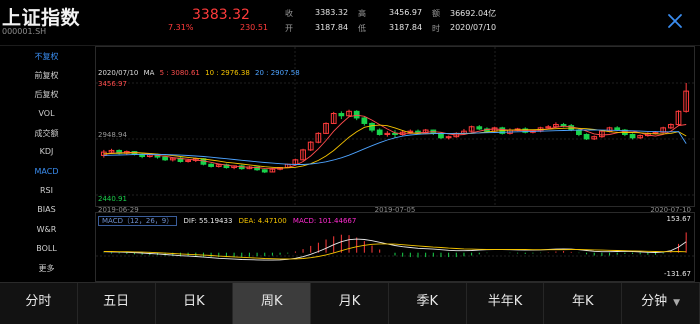 The width and height of the screenshot is (700, 324). I want to click on tab-label: 月K, so click(349, 301).